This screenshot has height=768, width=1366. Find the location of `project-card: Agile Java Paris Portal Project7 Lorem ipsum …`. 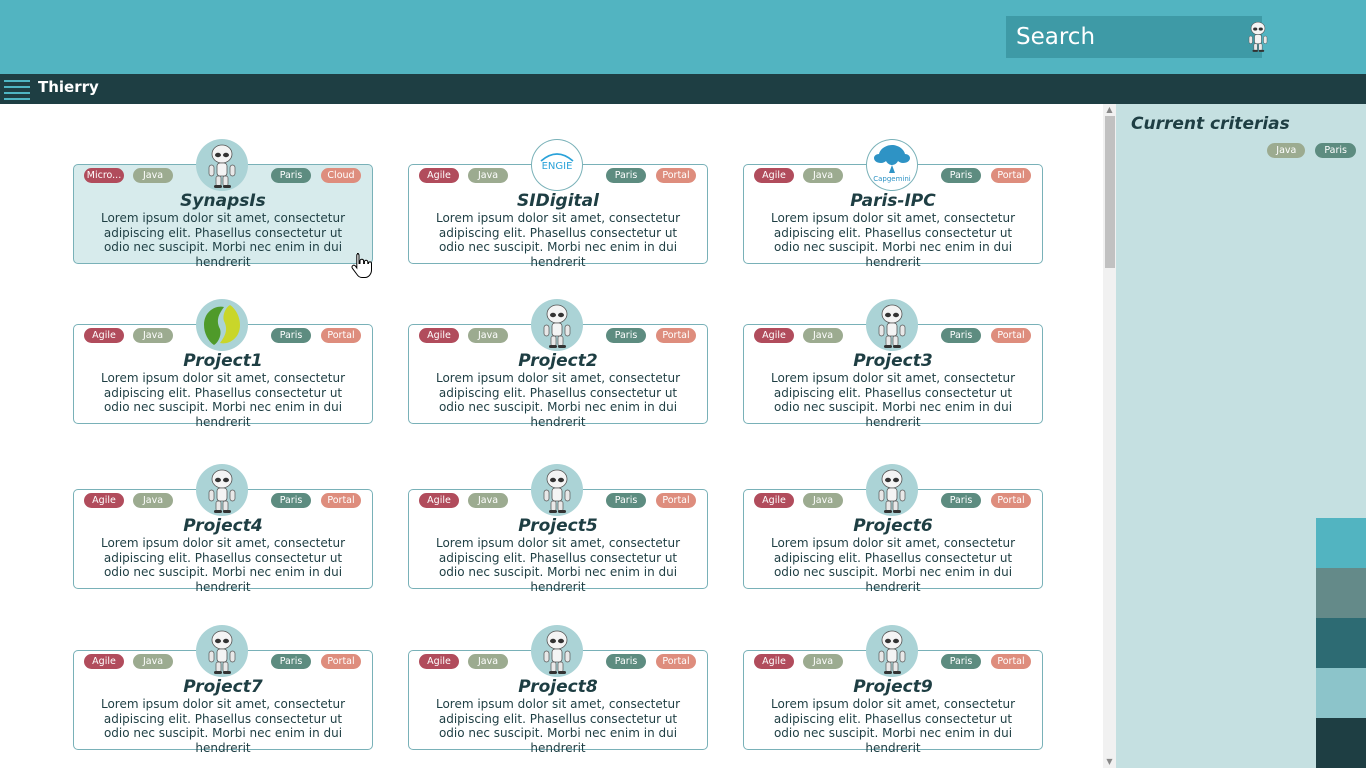

project-card: Agile Java Paris Portal Project7 Lorem ipsum … is located at coordinates (223, 690).